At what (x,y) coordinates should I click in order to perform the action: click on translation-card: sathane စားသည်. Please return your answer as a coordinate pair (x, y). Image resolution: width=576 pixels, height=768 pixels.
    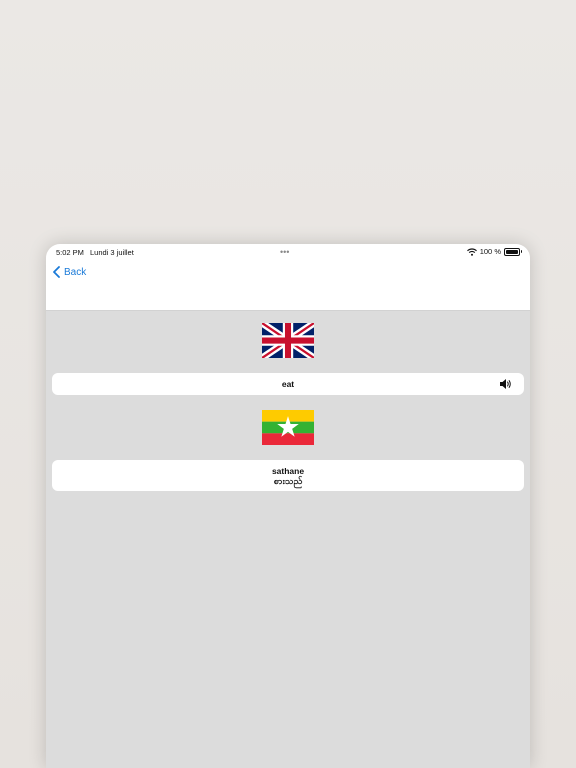
    Looking at the image, I should click on (288, 475).